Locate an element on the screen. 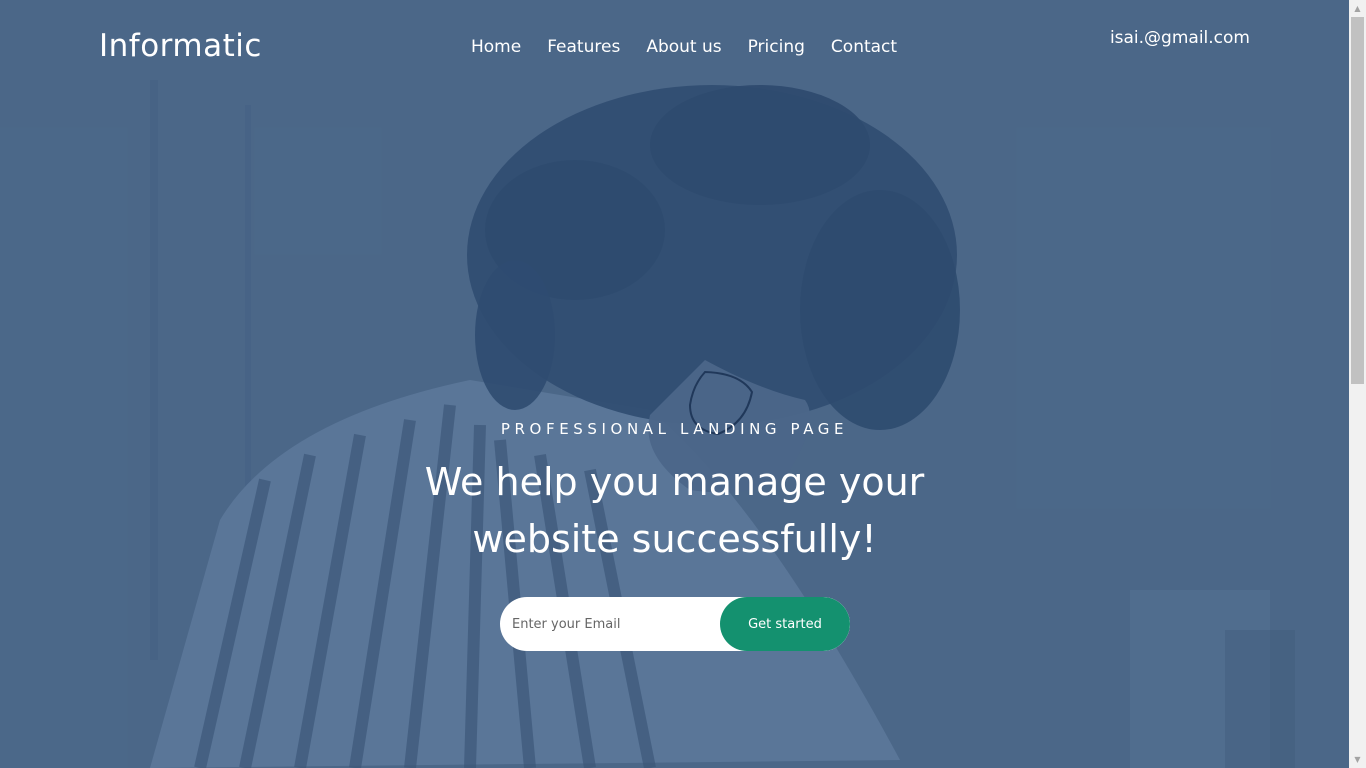 Image resolution: width=1366 pixels, height=768 pixels. nav-home: Home is located at coordinates (496, 47).